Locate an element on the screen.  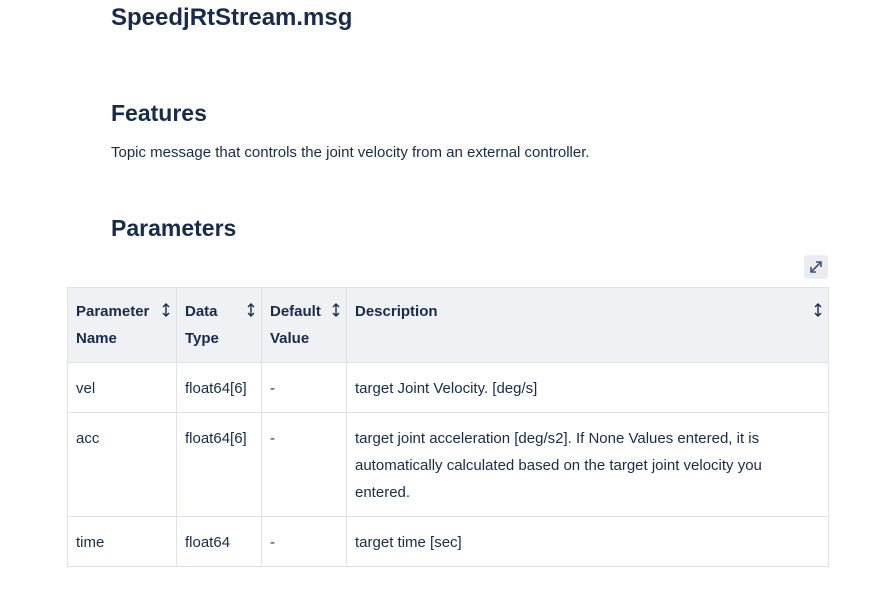
table-row: time float64 - target time [sec] is located at coordinates (448, 541).